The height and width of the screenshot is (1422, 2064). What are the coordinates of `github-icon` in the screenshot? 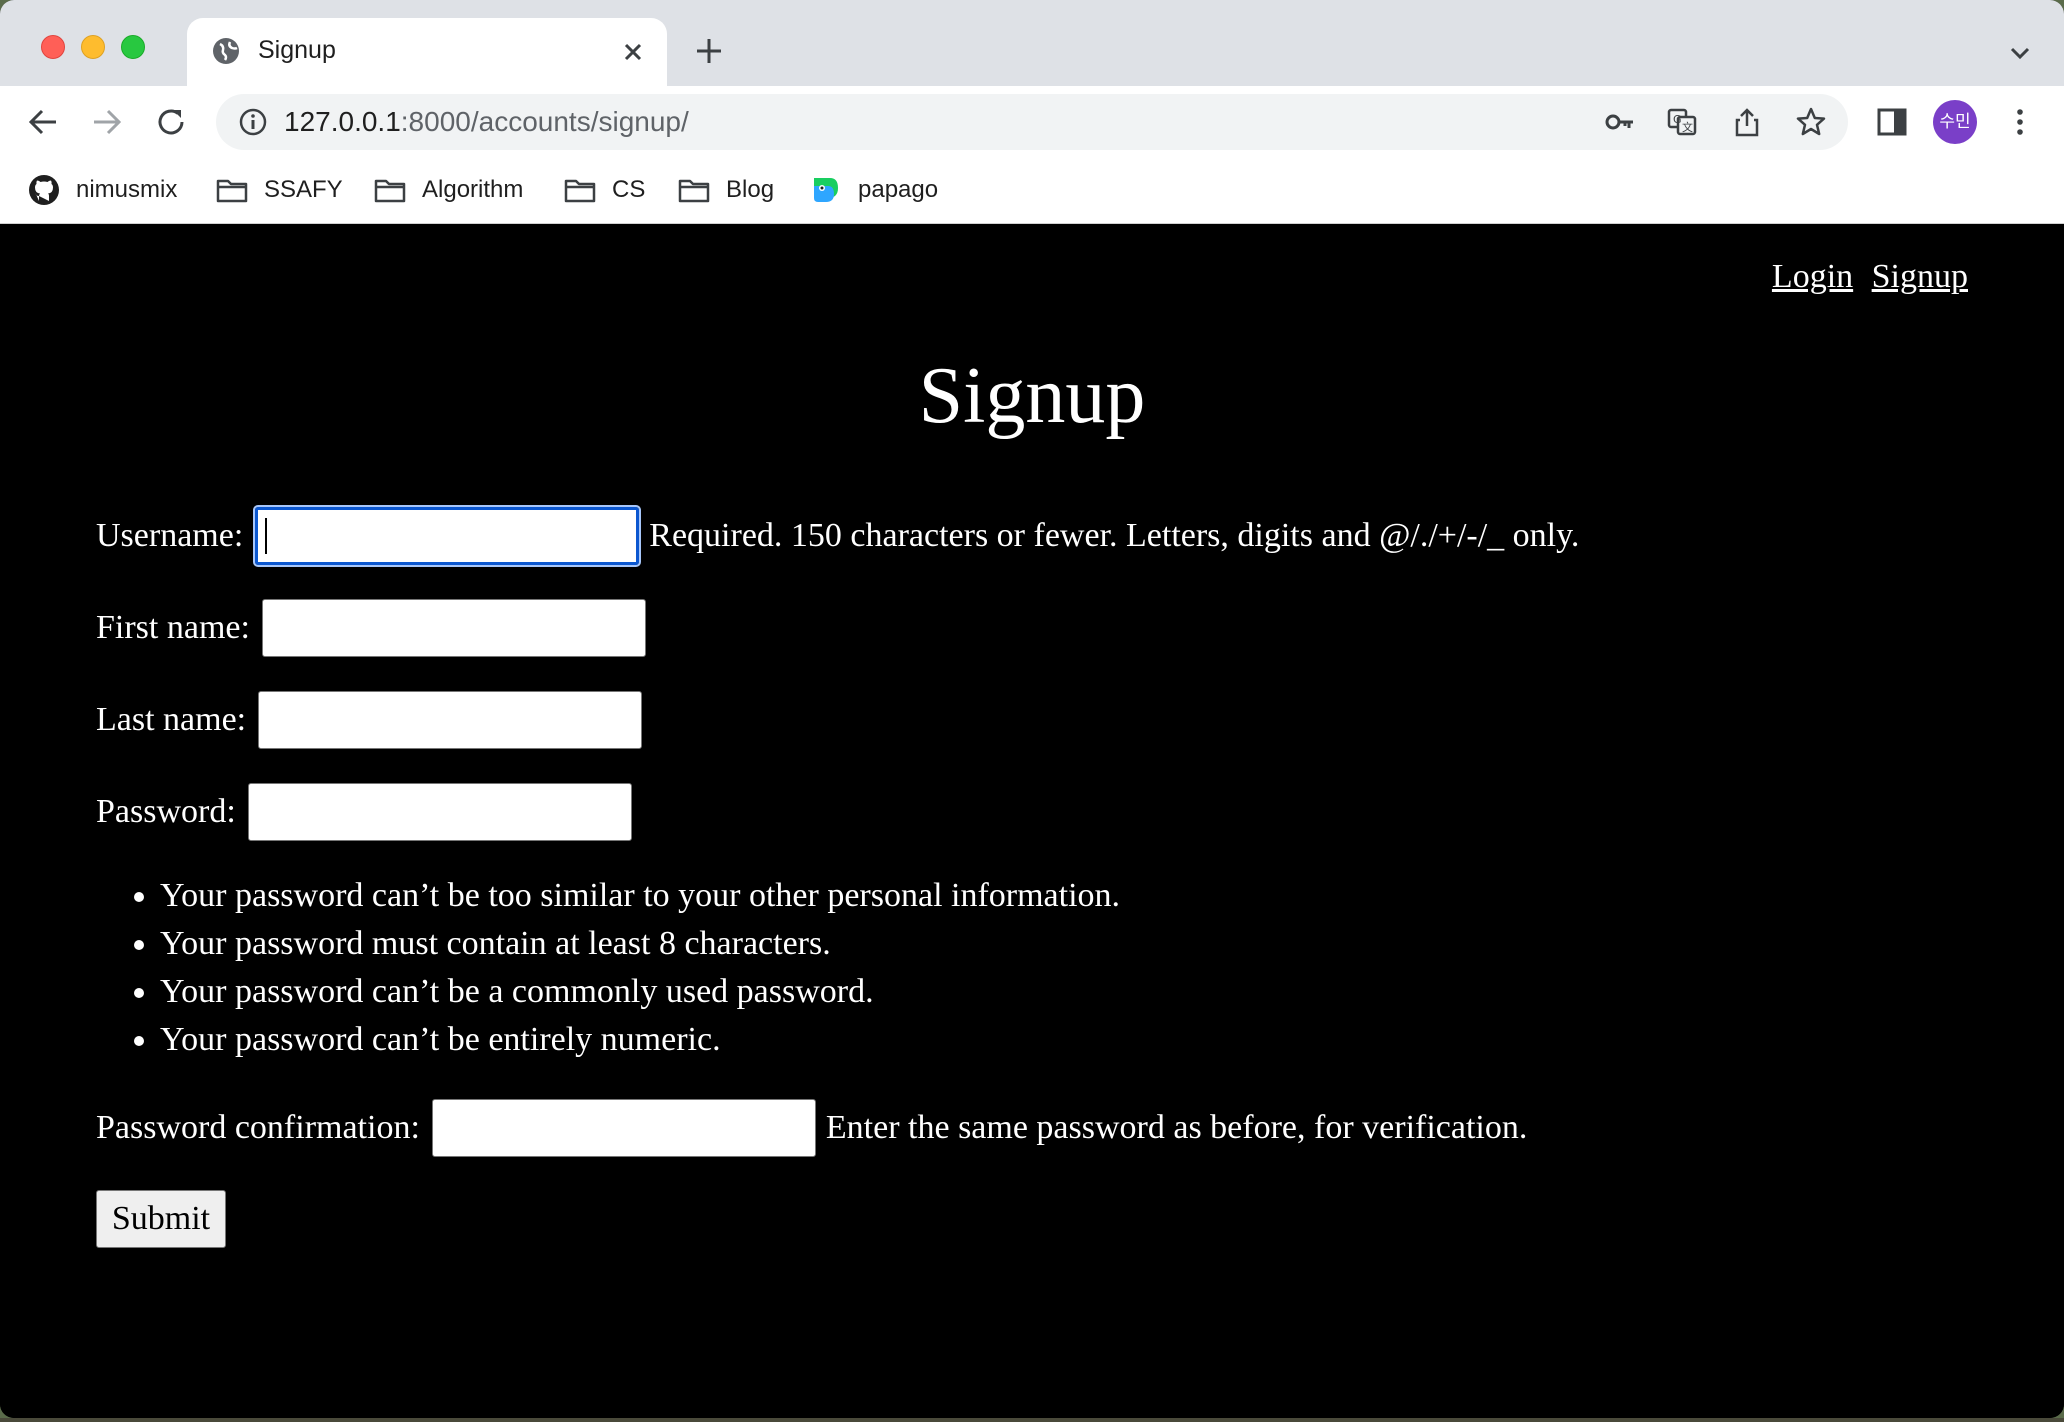 It's located at (44, 190).